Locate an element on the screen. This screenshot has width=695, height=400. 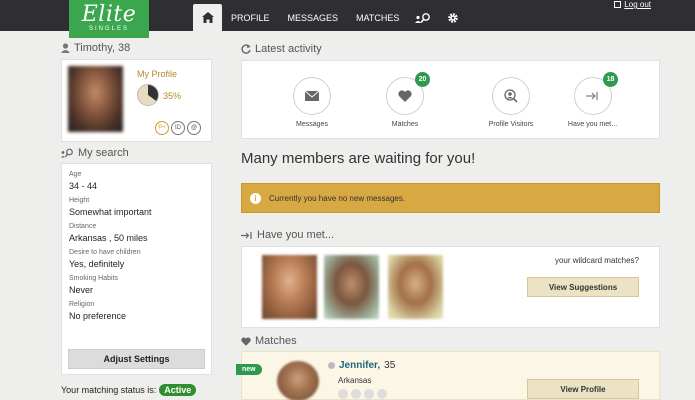
criteria-label: Age is located at coordinates (75, 174).